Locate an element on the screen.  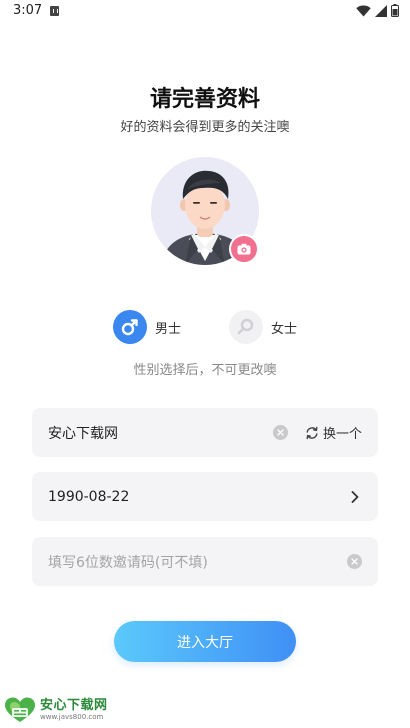
invite-code-input: 填写6位数邀请码(可不填) is located at coordinates (197, 562).